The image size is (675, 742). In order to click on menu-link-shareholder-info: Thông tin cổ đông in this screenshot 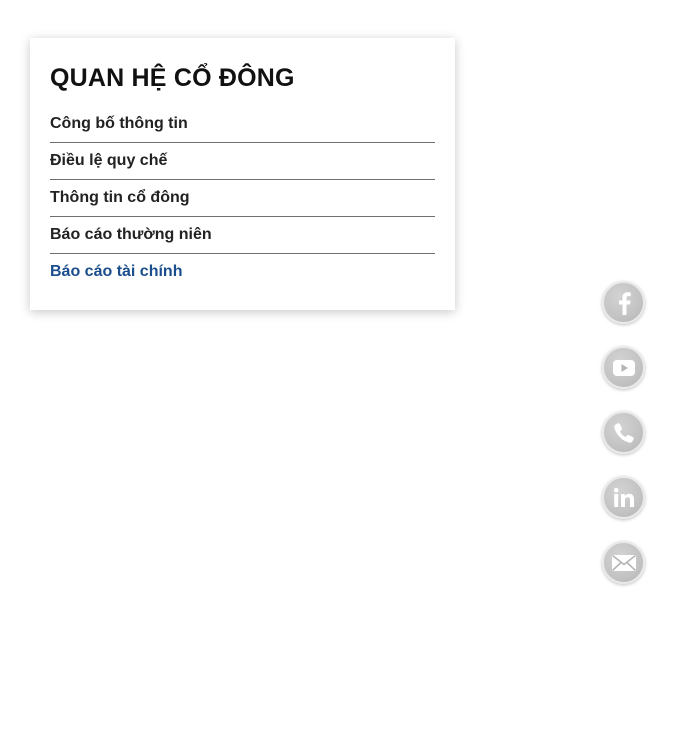, I will do `click(120, 197)`.